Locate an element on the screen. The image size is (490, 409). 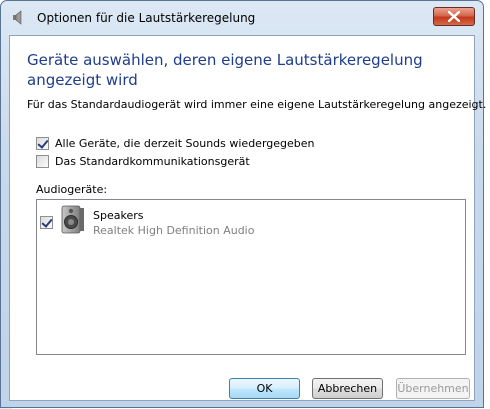
apply-button: Übernehmen is located at coordinates (433, 388).